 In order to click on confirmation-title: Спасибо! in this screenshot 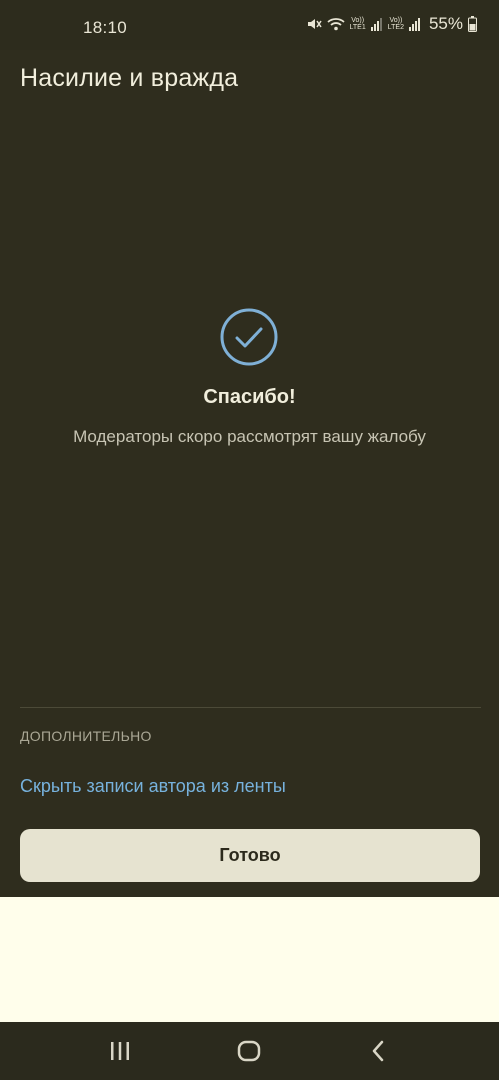, I will do `click(249, 397)`.